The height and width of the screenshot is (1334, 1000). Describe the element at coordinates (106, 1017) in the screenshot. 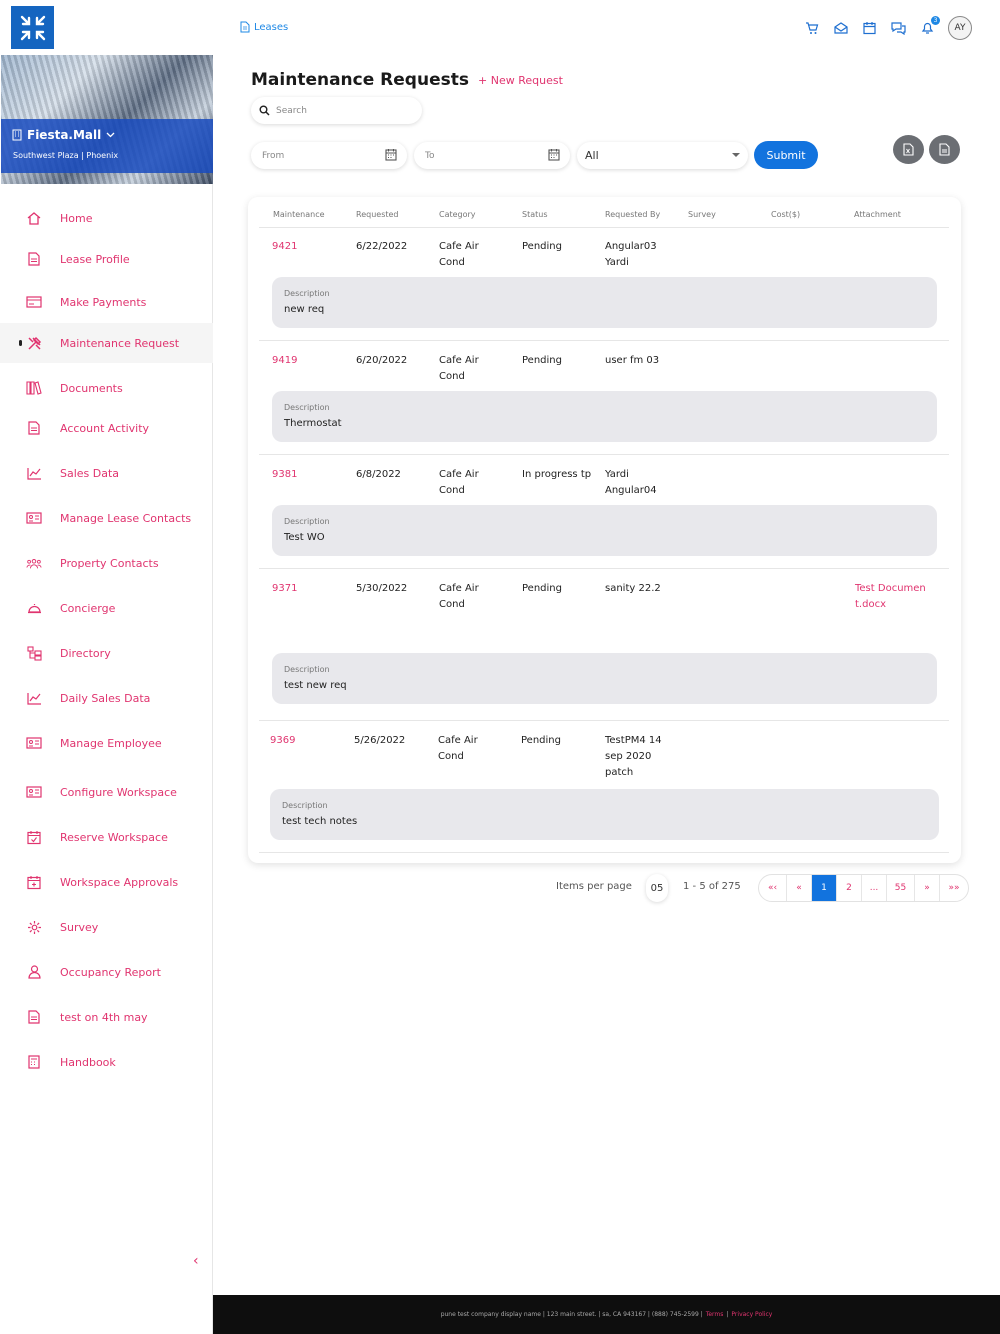

I see `sidebar-item-test-on-4th-may: test on 4th may` at that location.